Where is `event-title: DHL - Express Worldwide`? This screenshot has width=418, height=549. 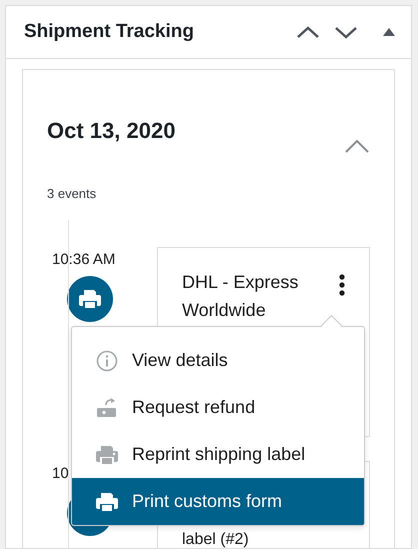
event-title: DHL - Express Worldwide is located at coordinates (241, 296).